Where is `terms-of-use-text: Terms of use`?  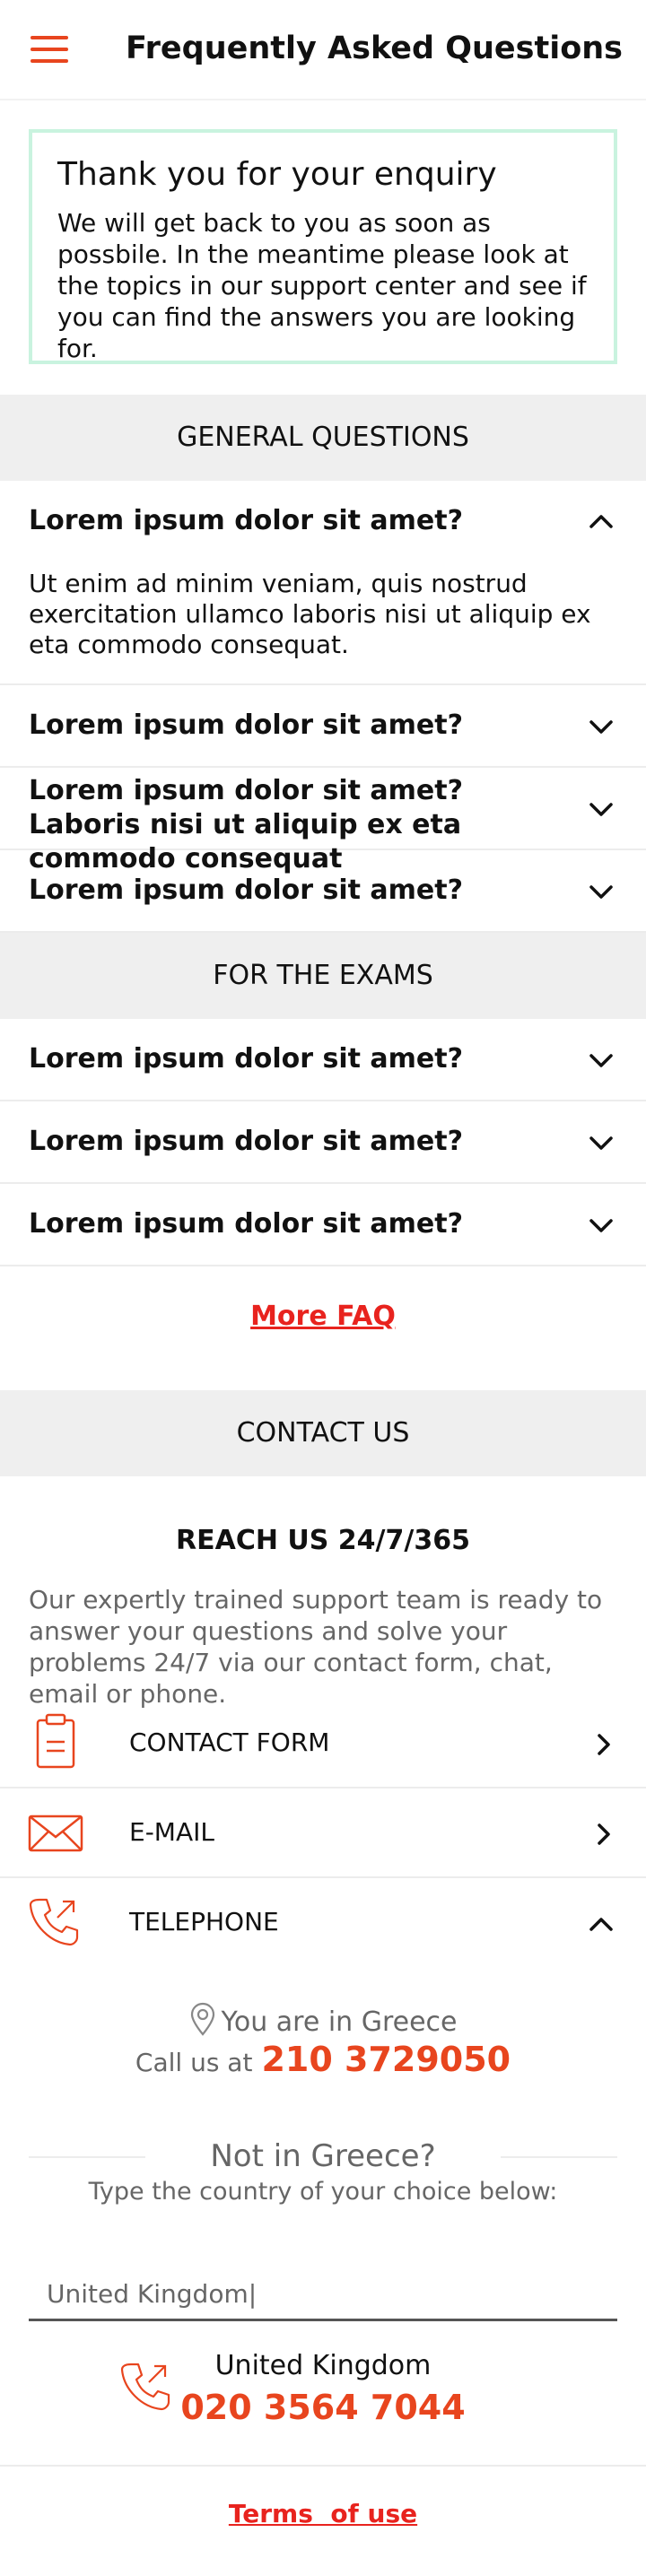
terms-of-use-text: Terms of use is located at coordinates (323, 2513).